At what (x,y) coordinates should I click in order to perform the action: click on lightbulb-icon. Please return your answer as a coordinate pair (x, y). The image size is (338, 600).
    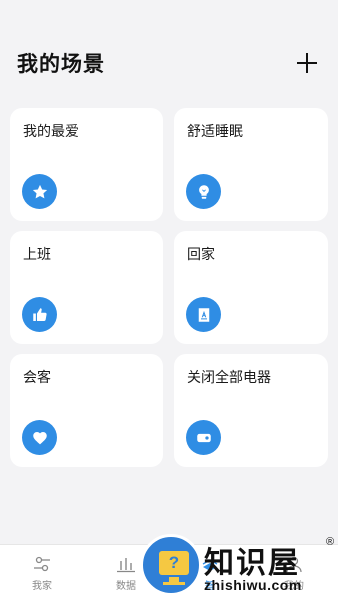
    Looking at the image, I should click on (203, 191).